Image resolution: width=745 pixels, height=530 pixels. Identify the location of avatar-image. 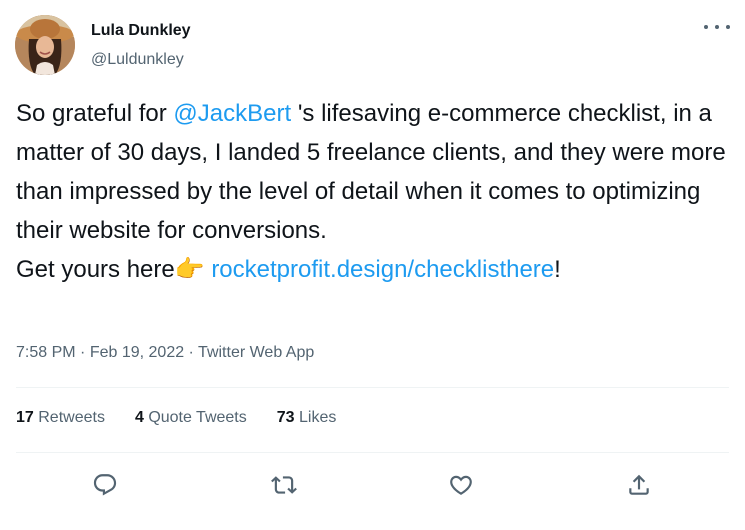
(45, 45).